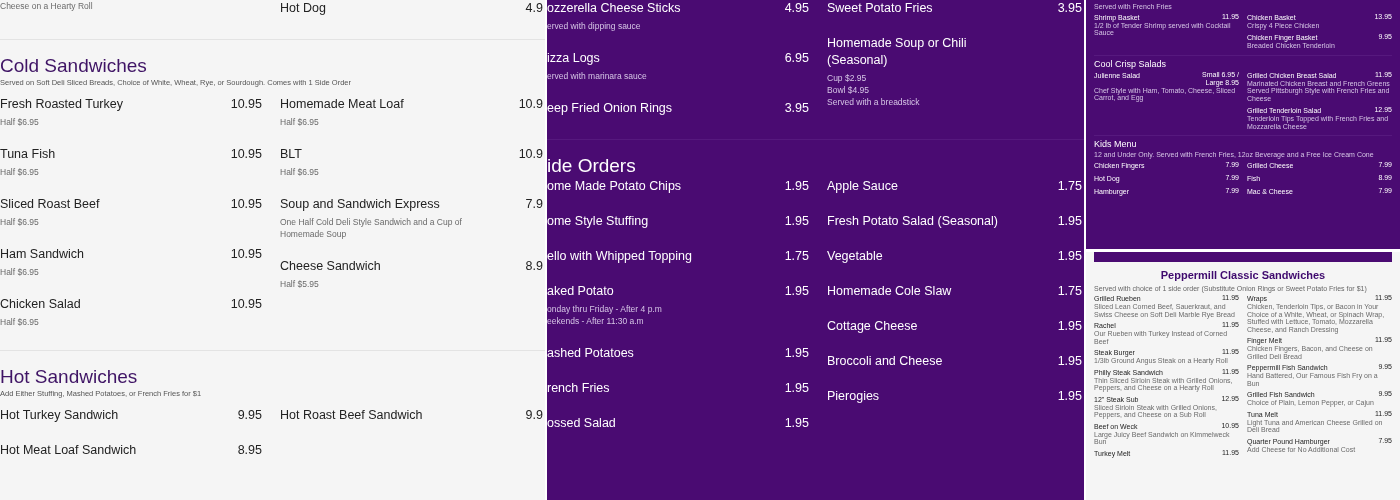 This screenshot has height=500, width=1400. What do you see at coordinates (47, 6) in the screenshot?
I see `item-description: Cheese on a Hearty Roll` at bounding box center [47, 6].